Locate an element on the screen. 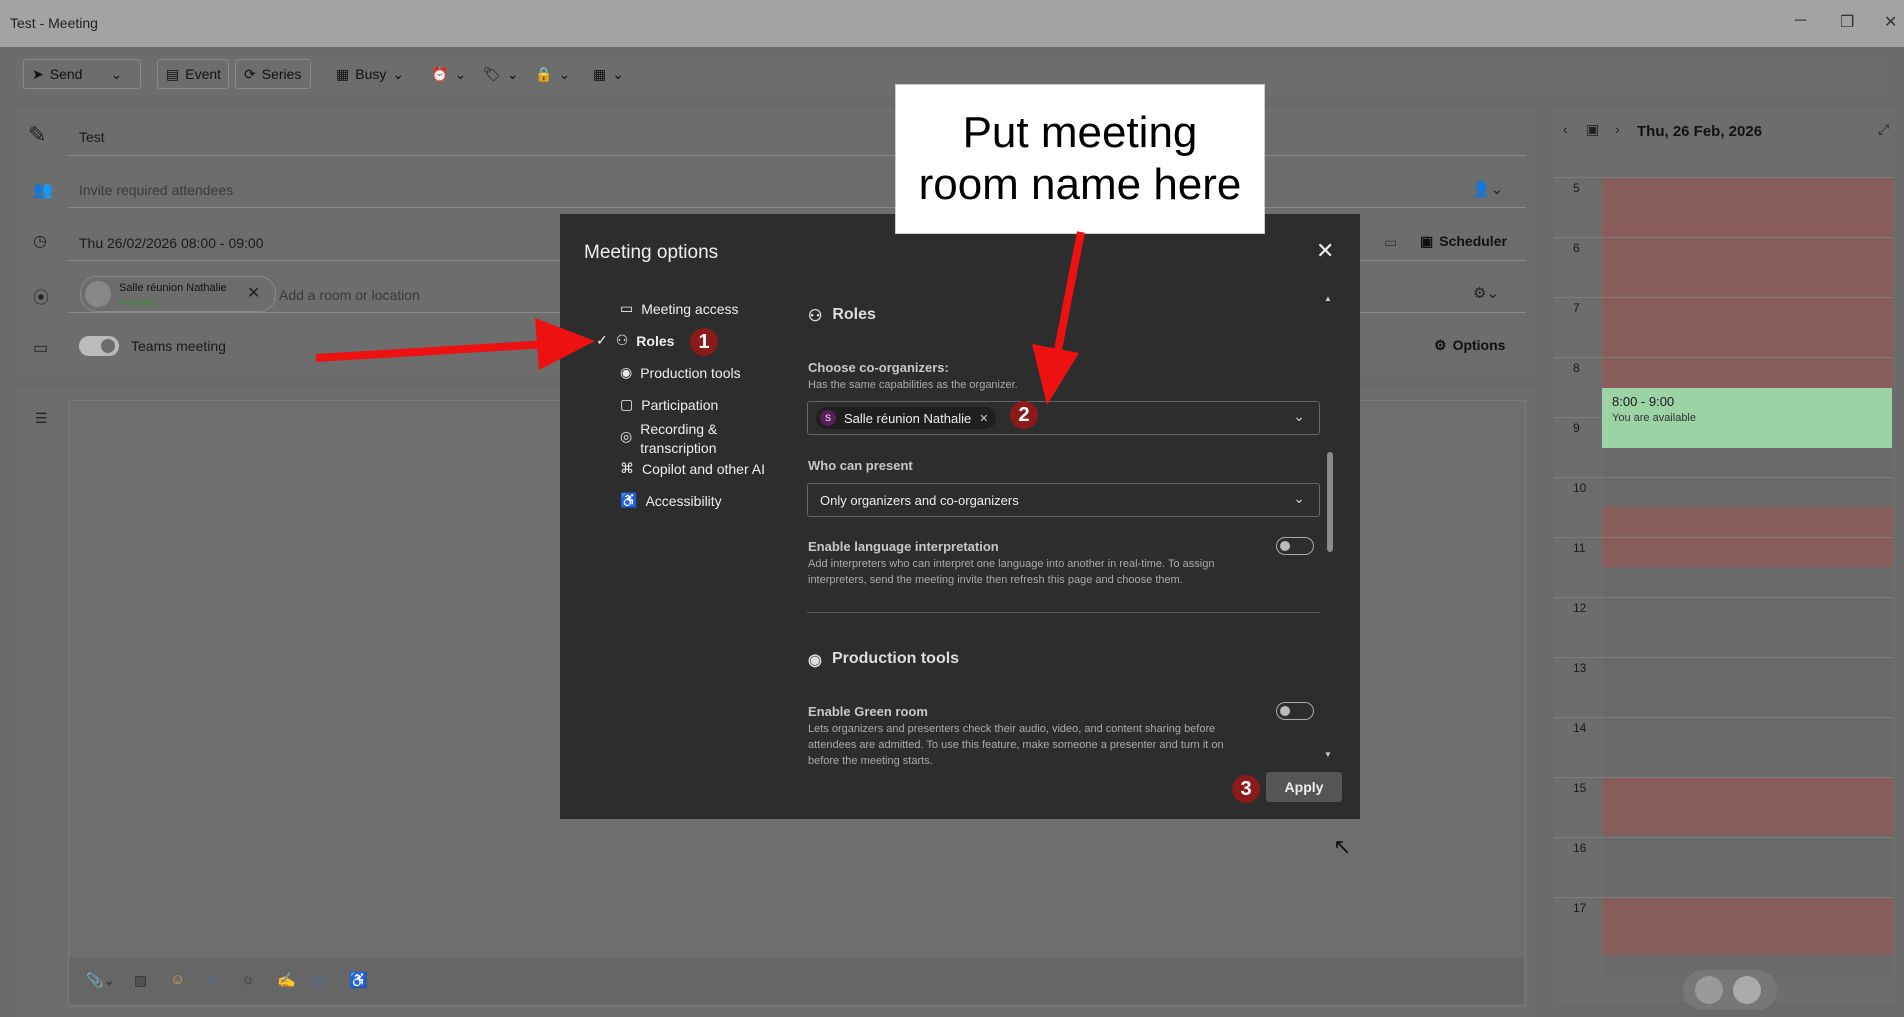  mouse-cursor-icon: ↖ is located at coordinates (1342, 846).